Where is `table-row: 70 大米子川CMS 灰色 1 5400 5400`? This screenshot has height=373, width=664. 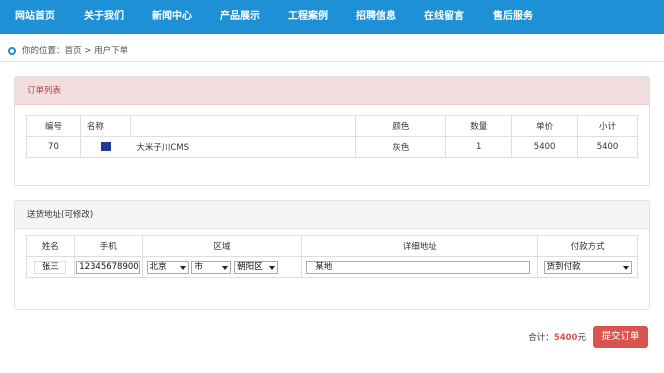
table-row: 70 大米子川CMS 灰色 1 5400 5400 is located at coordinates (332, 147).